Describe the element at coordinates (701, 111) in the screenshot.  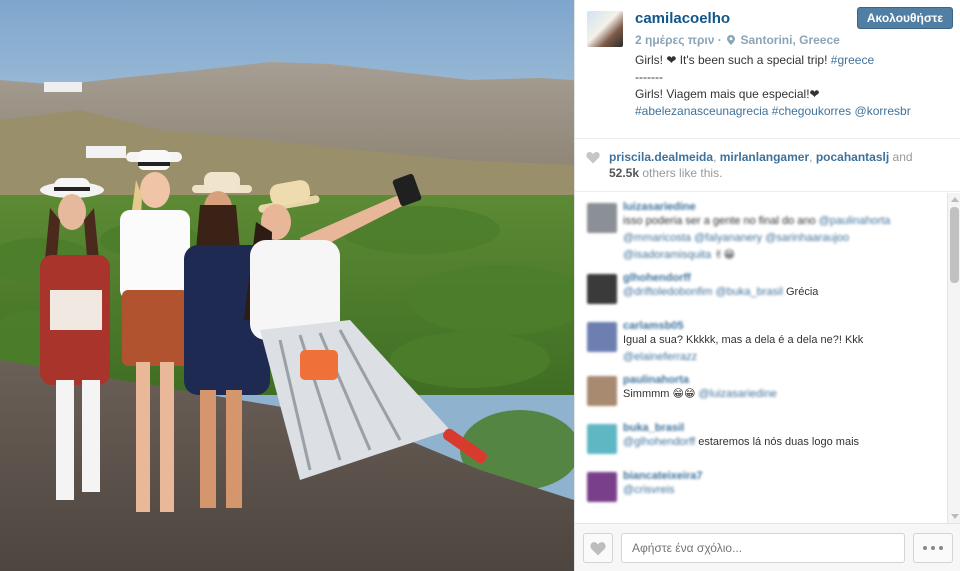
I see `caption-hashtag: #abelezanasceunagrecia` at that location.